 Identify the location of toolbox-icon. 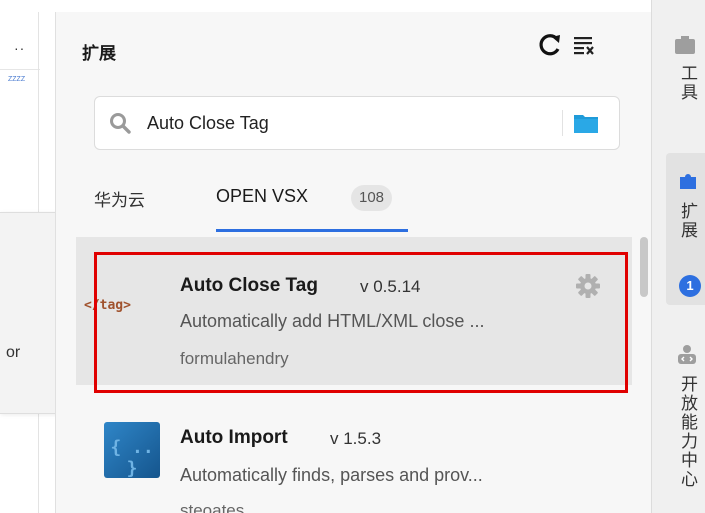
(685, 45).